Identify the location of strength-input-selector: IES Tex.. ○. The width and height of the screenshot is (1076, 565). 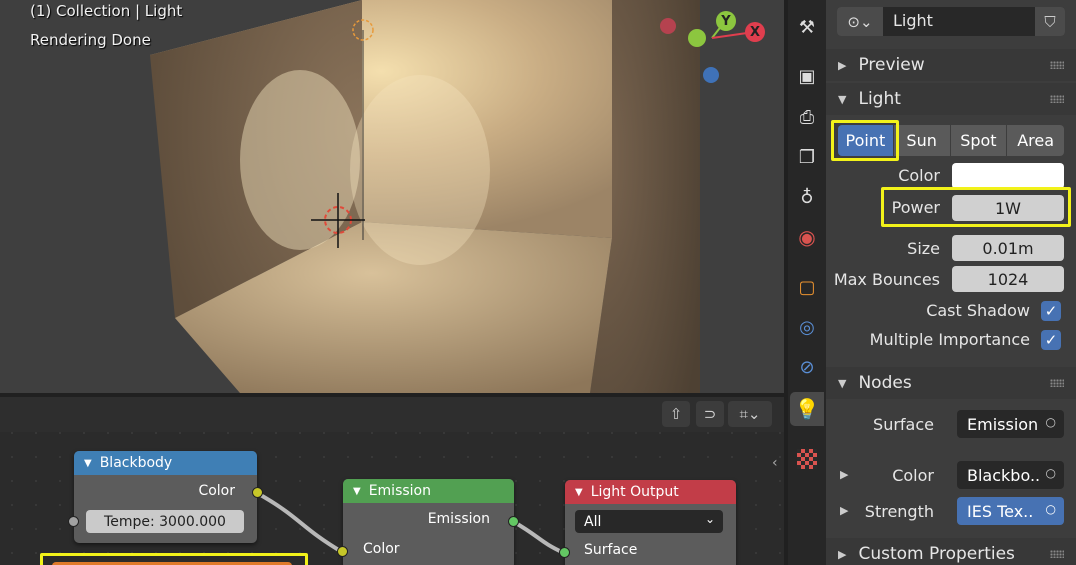
(1010, 511).